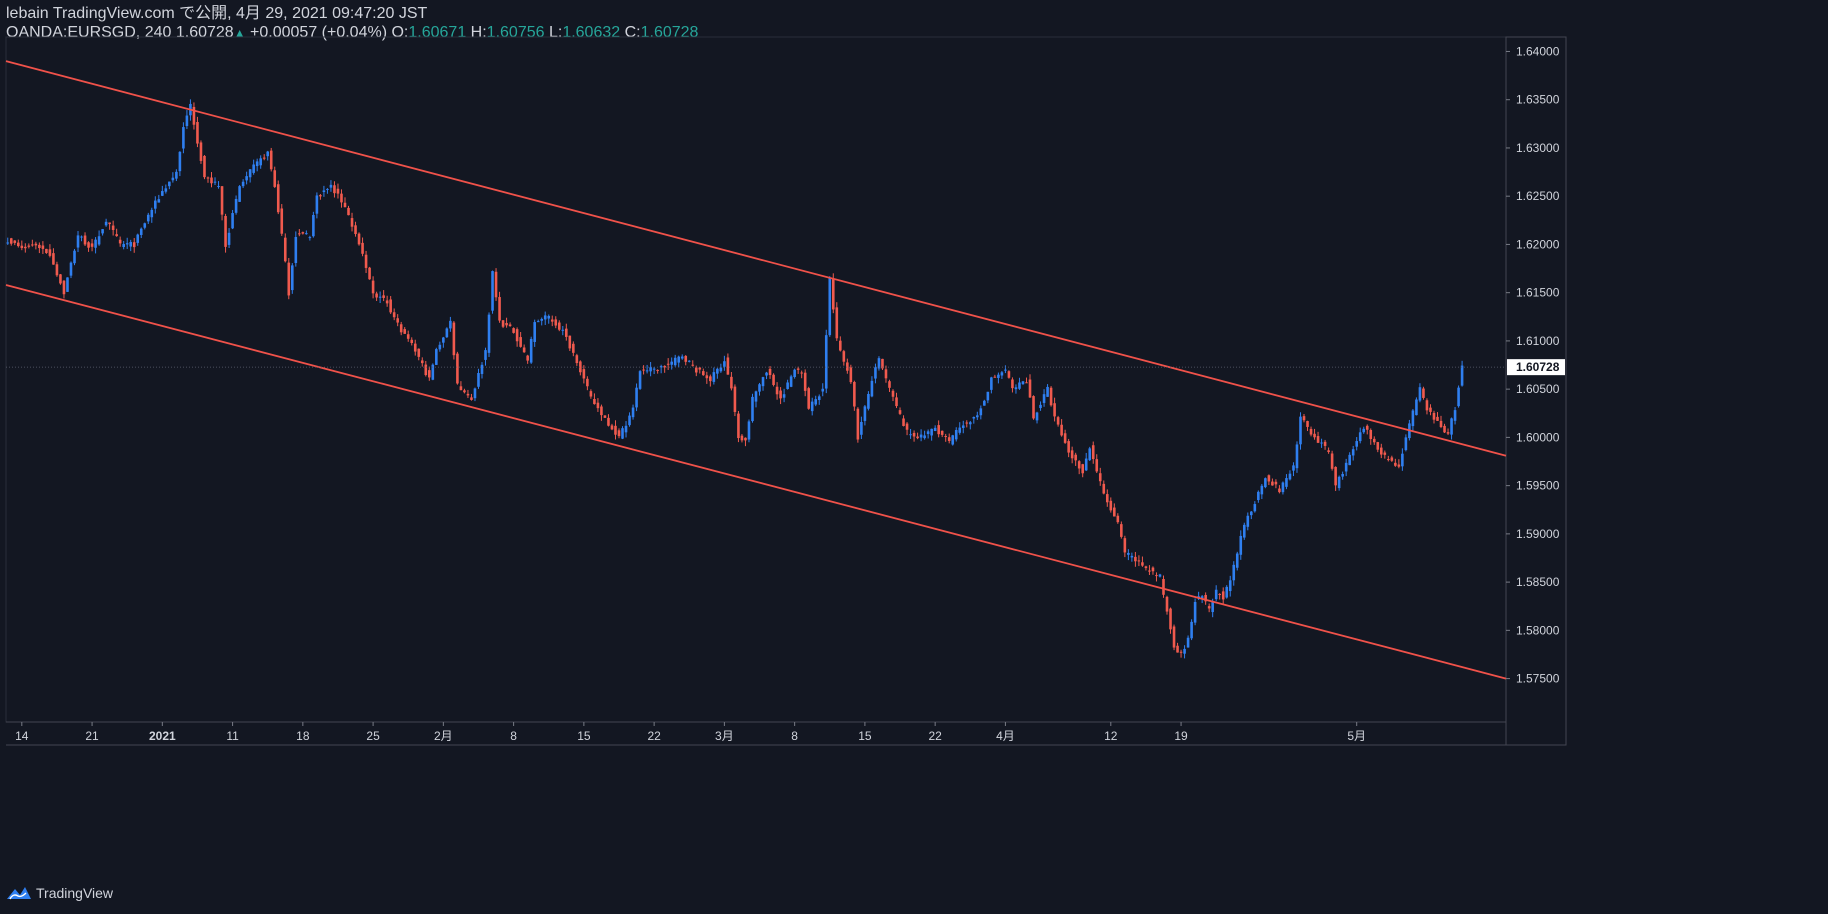 The image size is (1828, 914). What do you see at coordinates (232, 736) in the screenshot?
I see `x-tick-label: 11` at bounding box center [232, 736].